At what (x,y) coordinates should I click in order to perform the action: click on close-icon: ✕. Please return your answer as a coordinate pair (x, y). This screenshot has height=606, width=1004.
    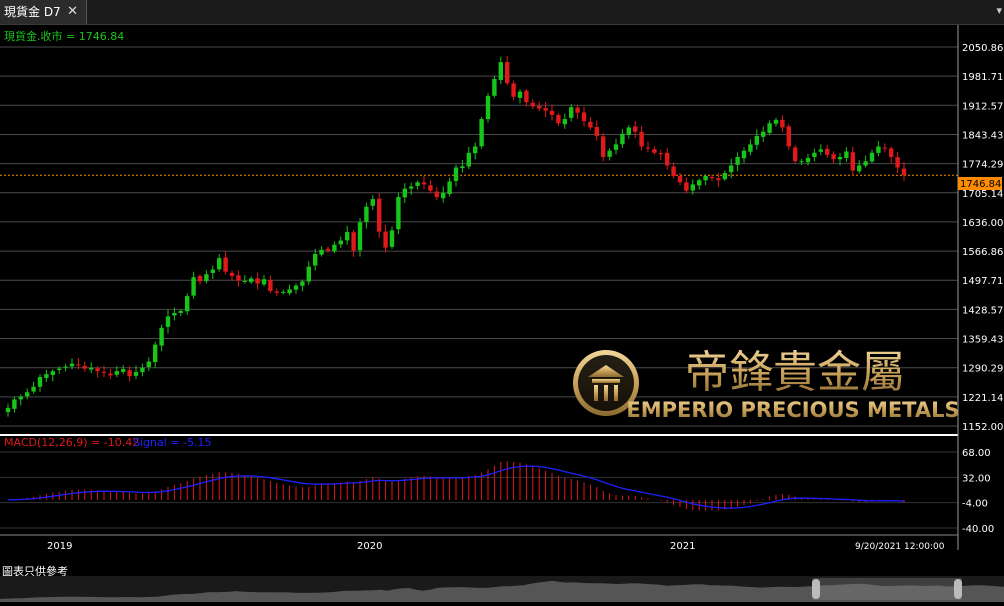
    Looking at the image, I should click on (72, 12).